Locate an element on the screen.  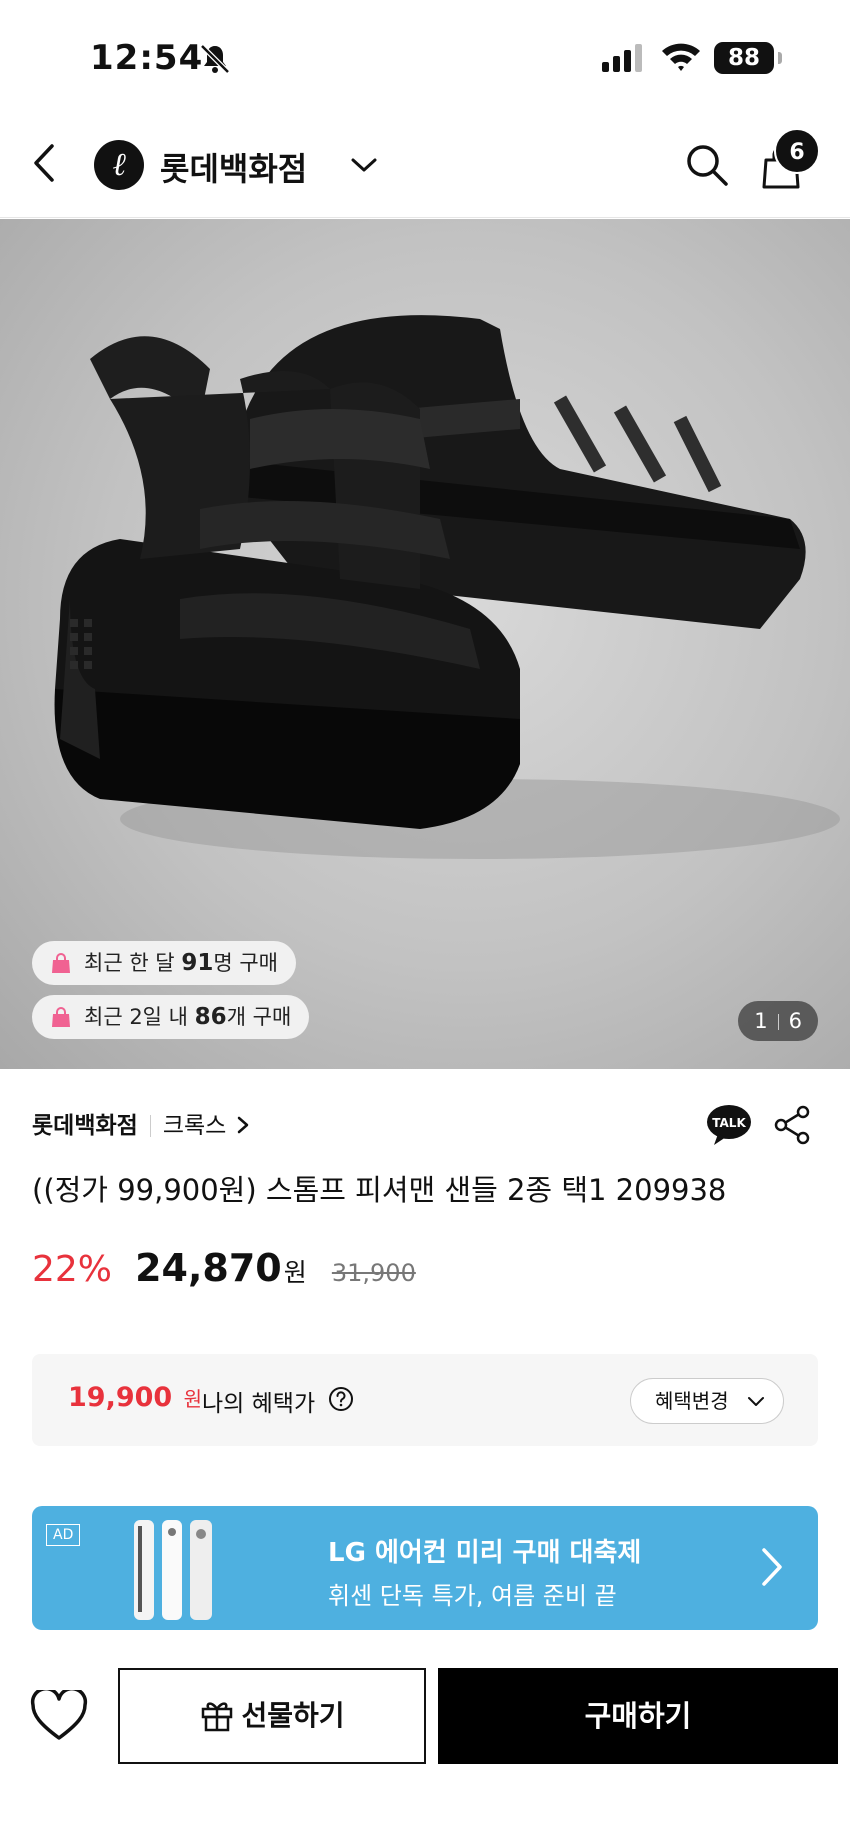
gift-button: 선물하기 is located at coordinates (272, 1716).